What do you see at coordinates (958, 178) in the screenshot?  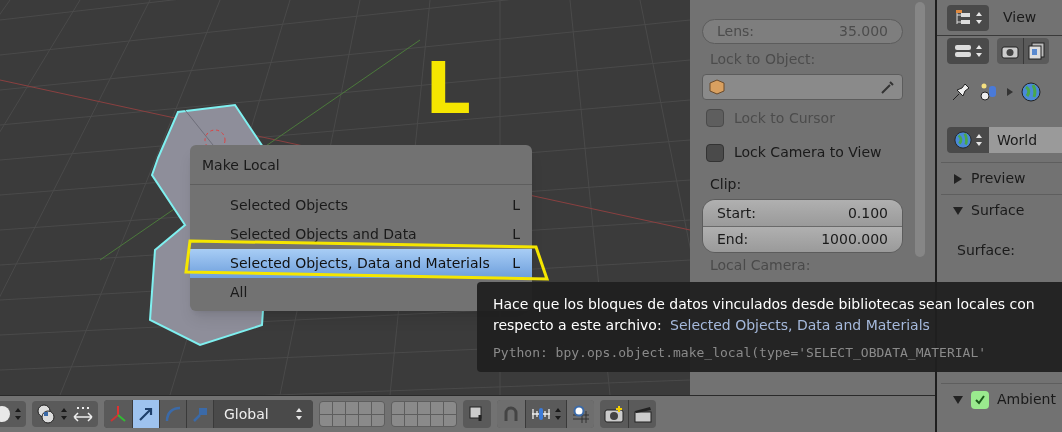 I see `collapsed-triangle-icon` at bounding box center [958, 178].